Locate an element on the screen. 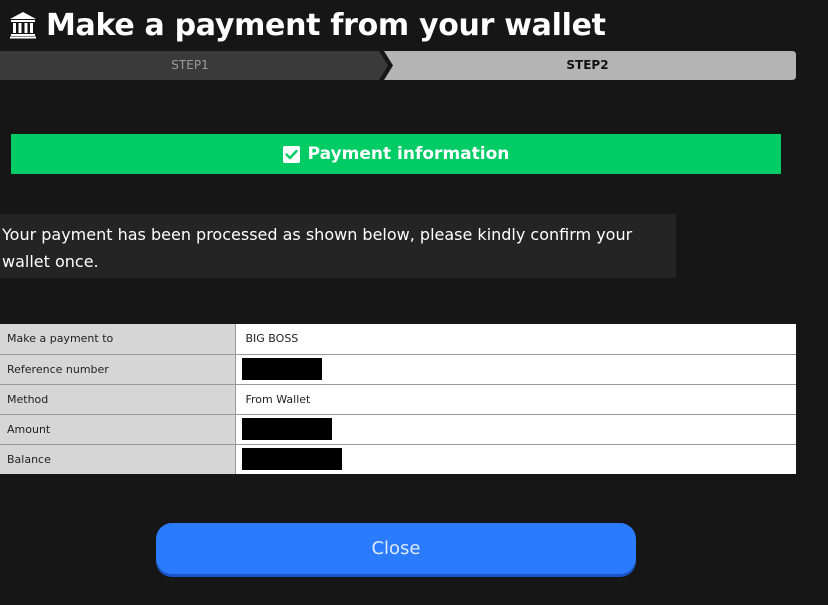 Image resolution: width=828 pixels, height=605 pixels. table-row: Make a payment to BIG BOSS is located at coordinates (398, 339).